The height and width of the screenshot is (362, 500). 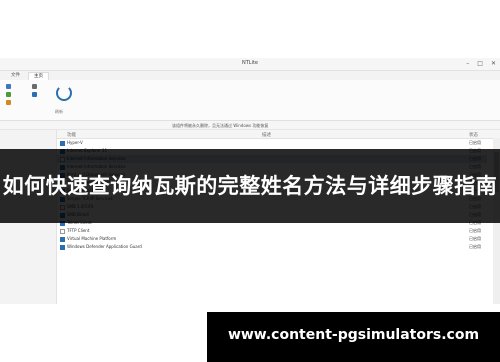 I want to click on feature-name: Virtual Machine Platform, so click(x=92, y=238).